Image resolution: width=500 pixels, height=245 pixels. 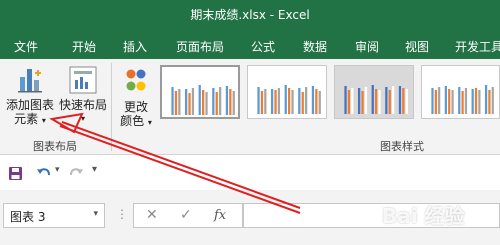 I want to click on ribbon-tabs: 文件 开始 插入 页面布局 公式 数据 审阅 视图 开发工具, so click(x=250, y=45).